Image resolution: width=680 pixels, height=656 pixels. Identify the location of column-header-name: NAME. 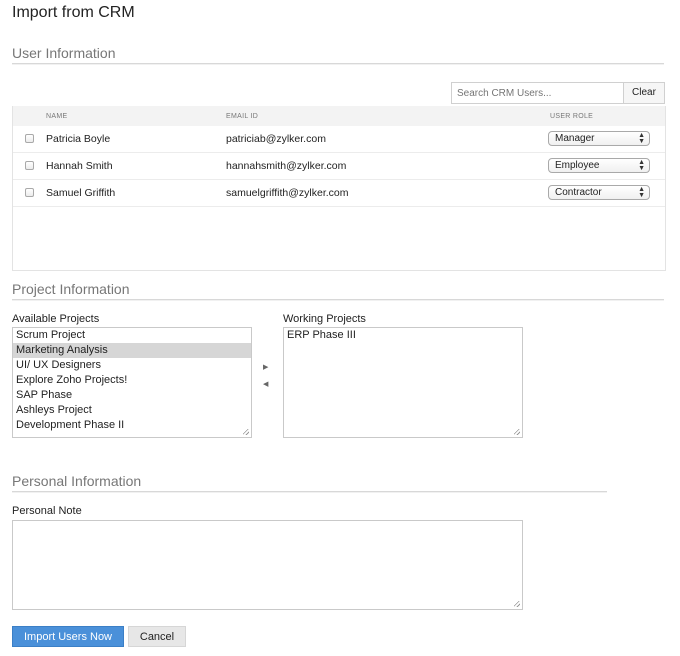
(57, 116).